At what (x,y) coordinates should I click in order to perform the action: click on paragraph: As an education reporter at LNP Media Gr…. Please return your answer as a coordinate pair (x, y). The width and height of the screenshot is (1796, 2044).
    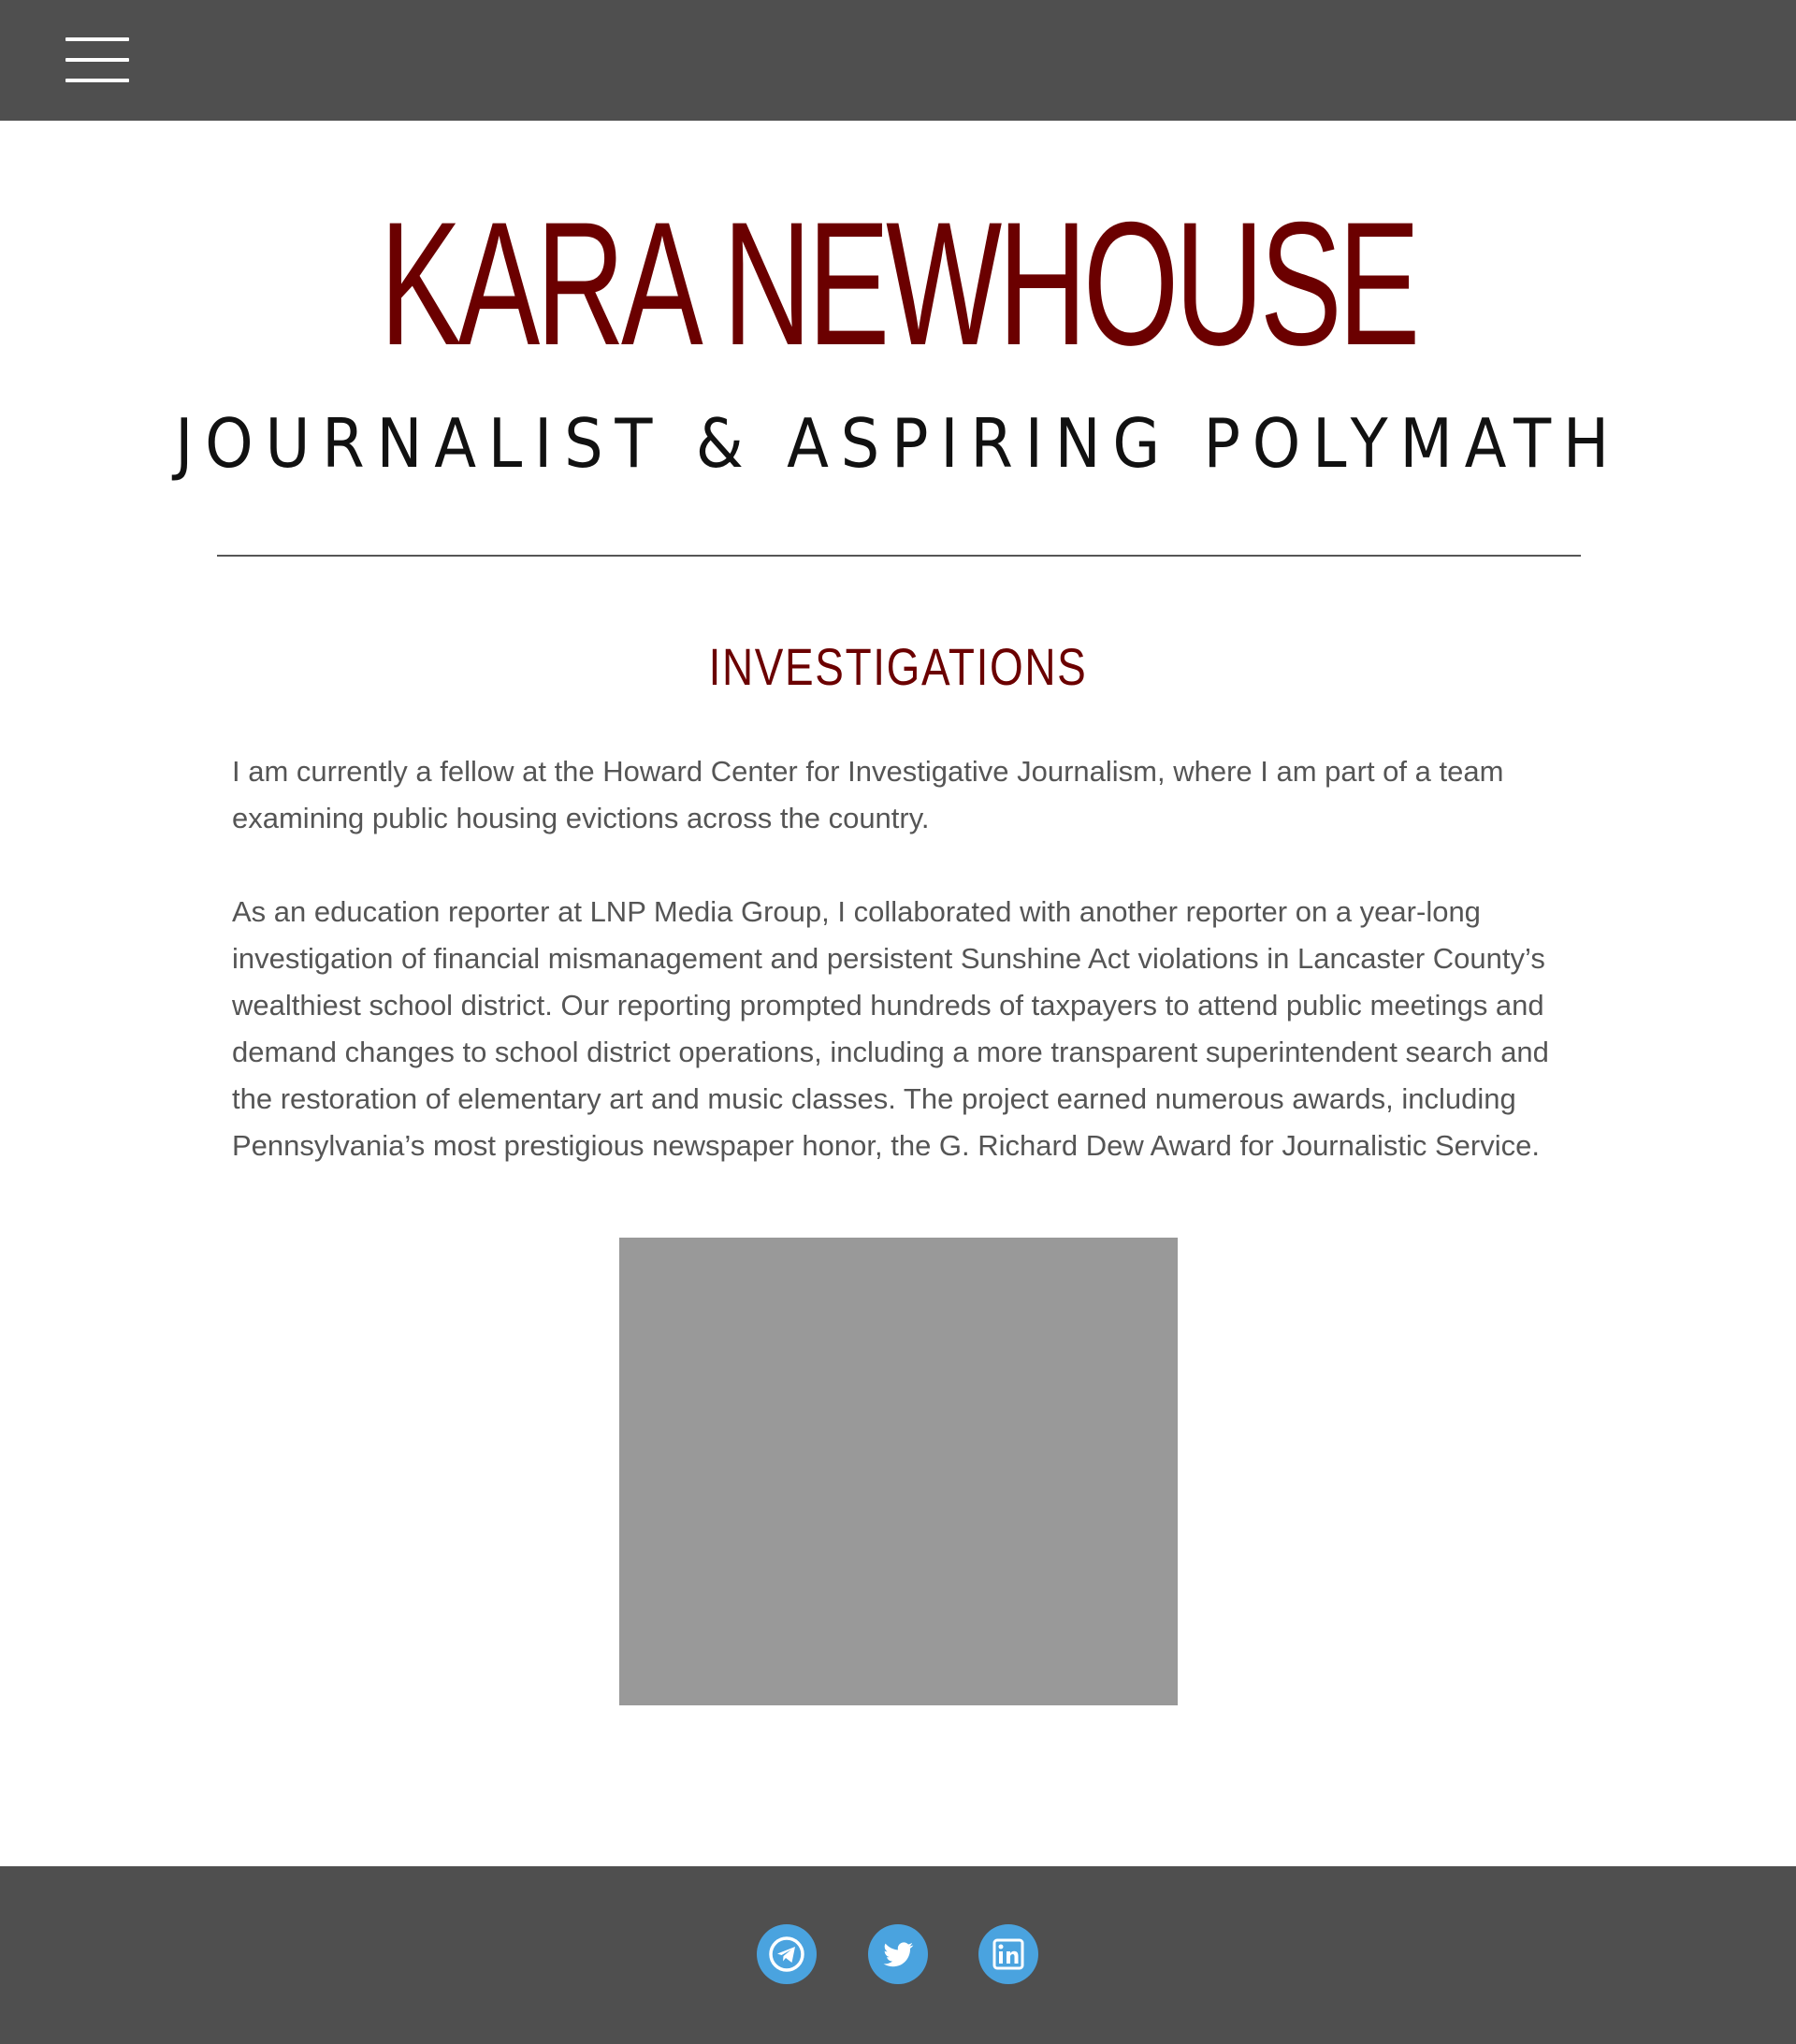
    Looking at the image, I should click on (891, 1028).